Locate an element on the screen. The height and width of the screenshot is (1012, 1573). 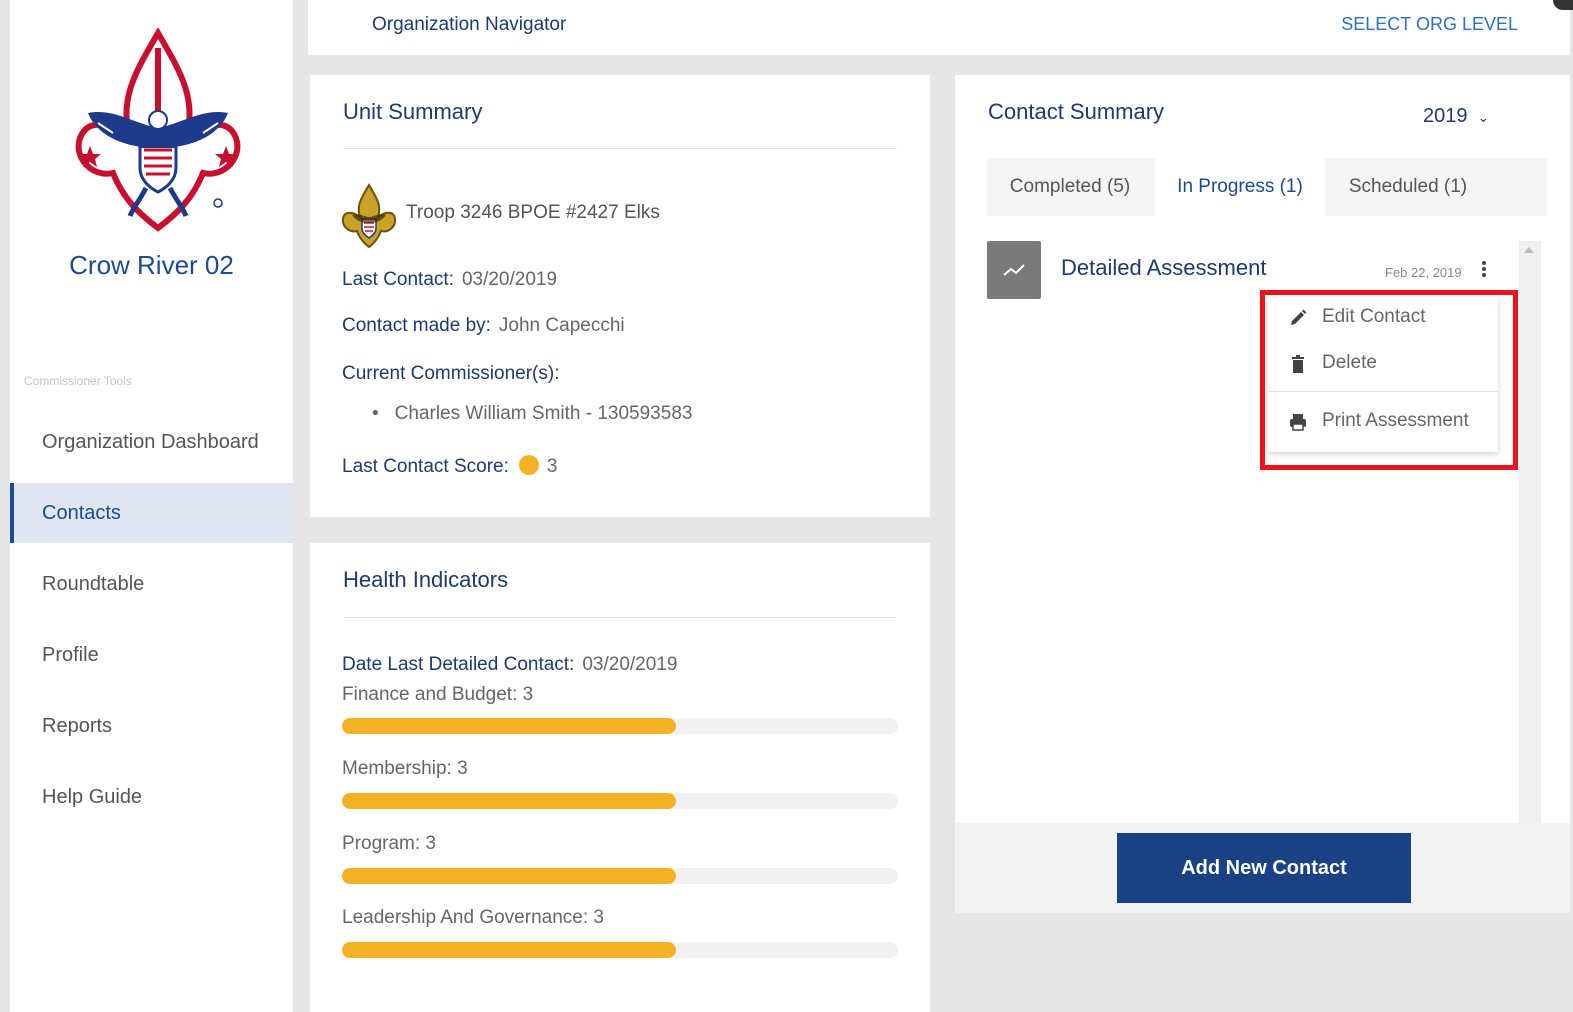
scroll-up-arrow-icon is located at coordinates (1529, 250).